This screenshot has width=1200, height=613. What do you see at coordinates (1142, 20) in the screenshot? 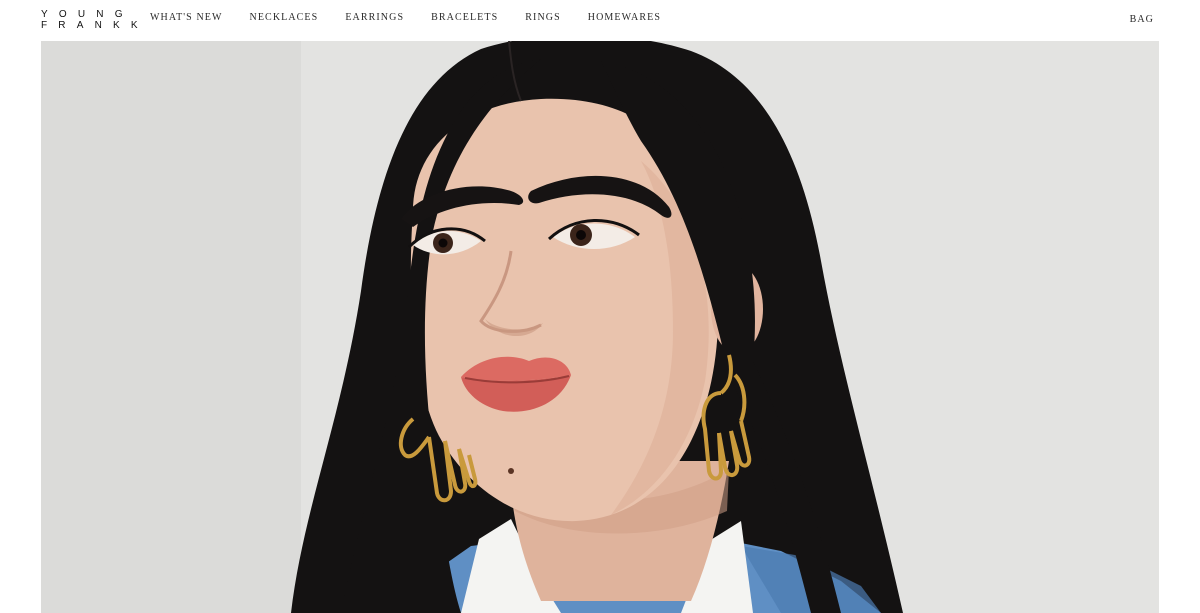
I see `bag-link: BAG` at bounding box center [1142, 20].